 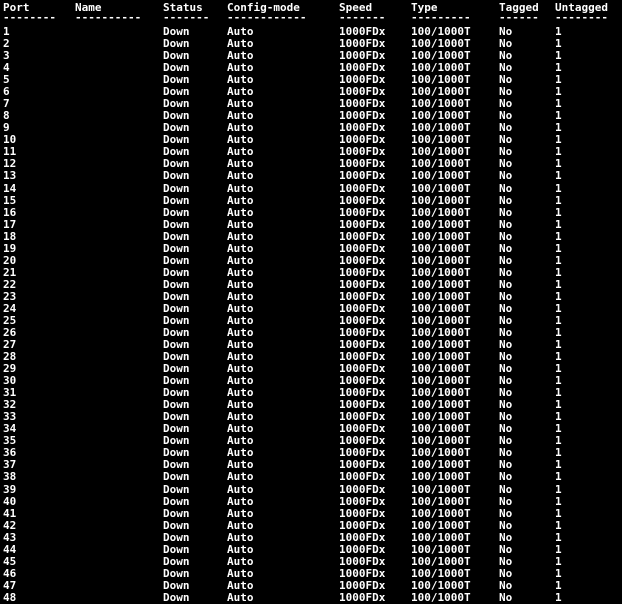 What do you see at coordinates (311, 212) in the screenshot?
I see `table-row: 16 Down Auto 1000FDx 100/1000T No 1` at bounding box center [311, 212].